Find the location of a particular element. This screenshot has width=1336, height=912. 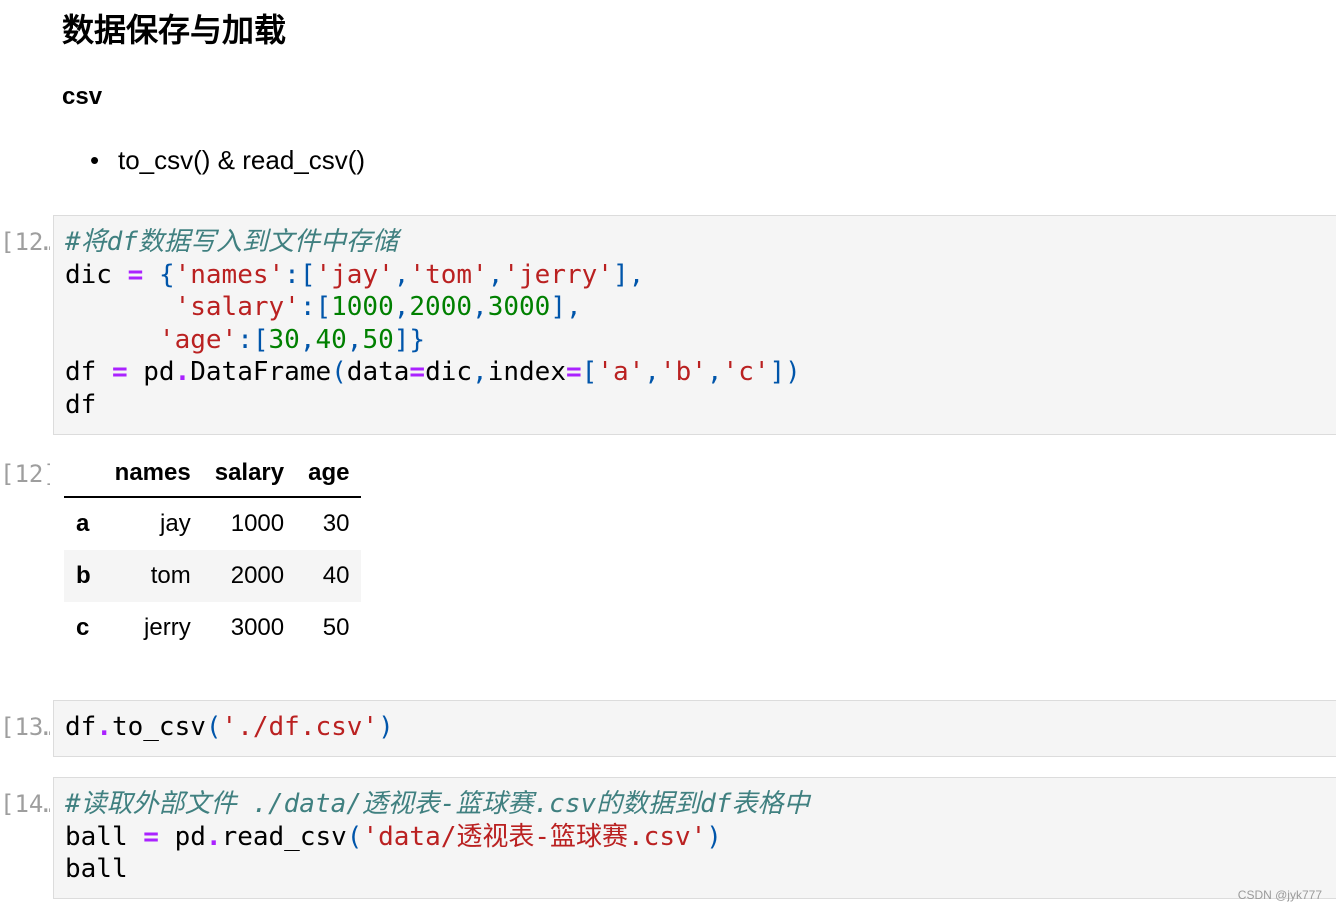

table-cell: 40 is located at coordinates (336, 575).